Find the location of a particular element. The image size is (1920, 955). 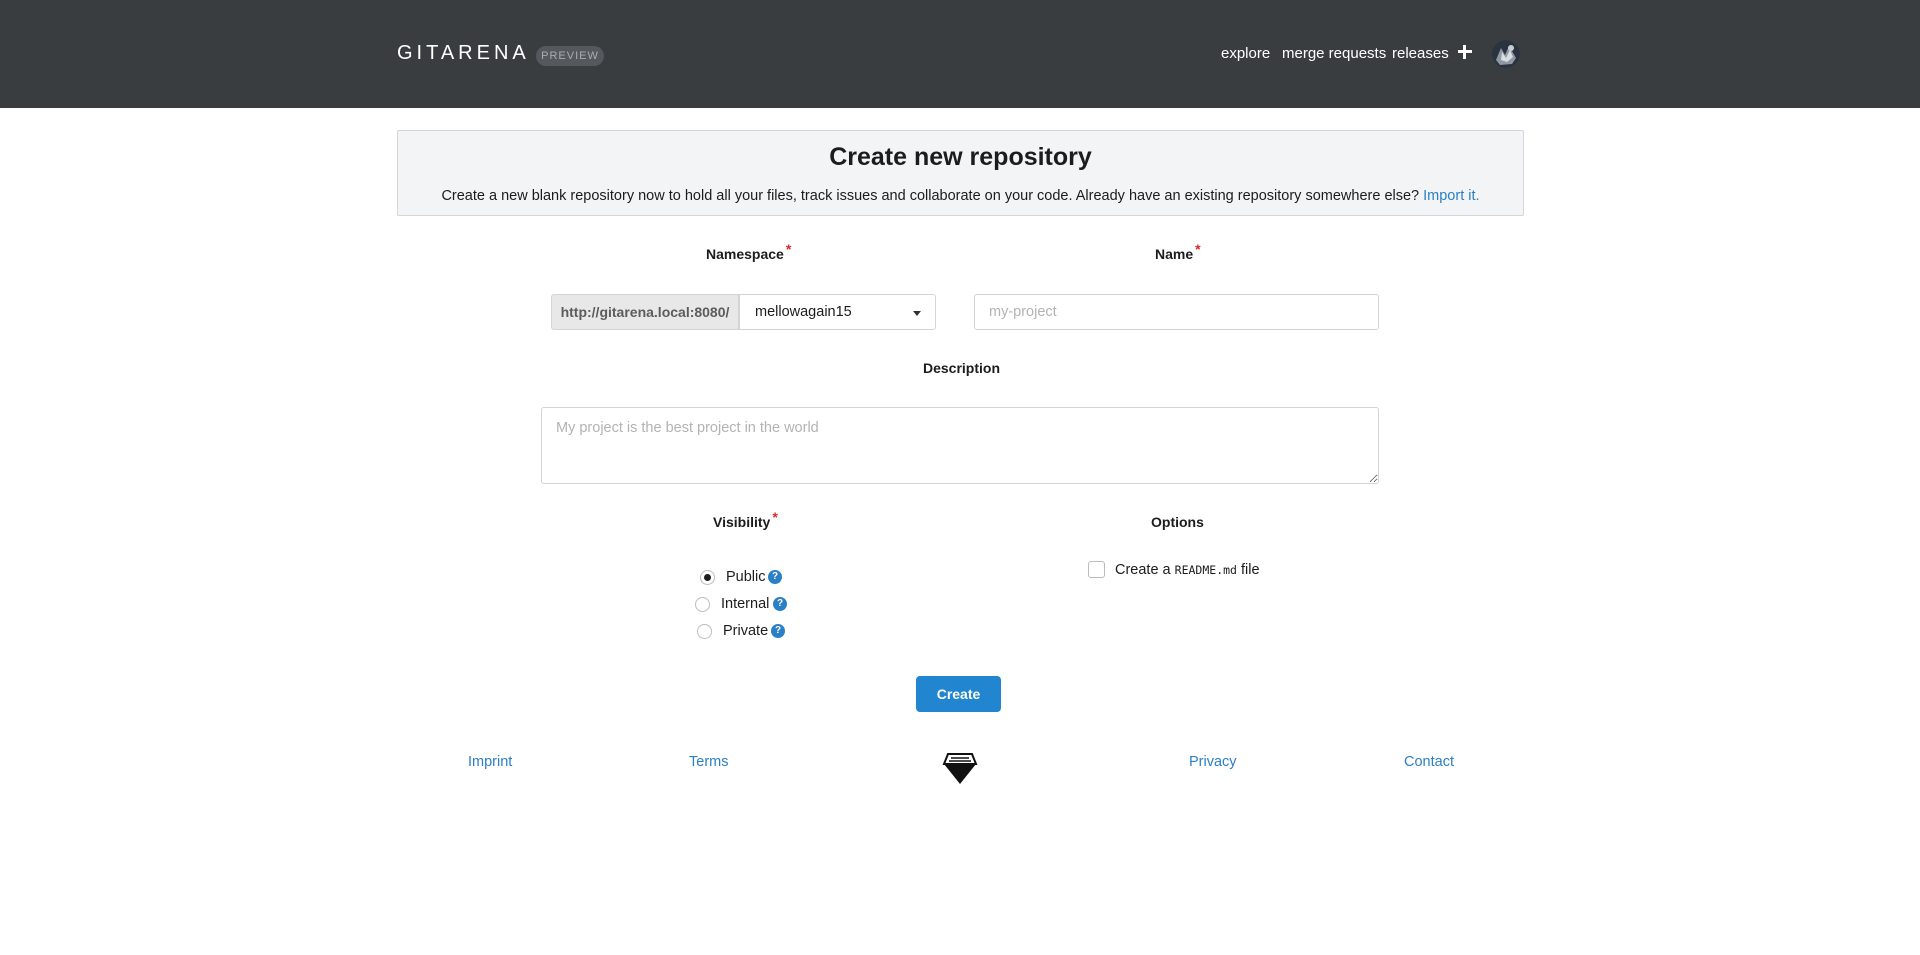

footer-contact: Contact is located at coordinates (1429, 762).